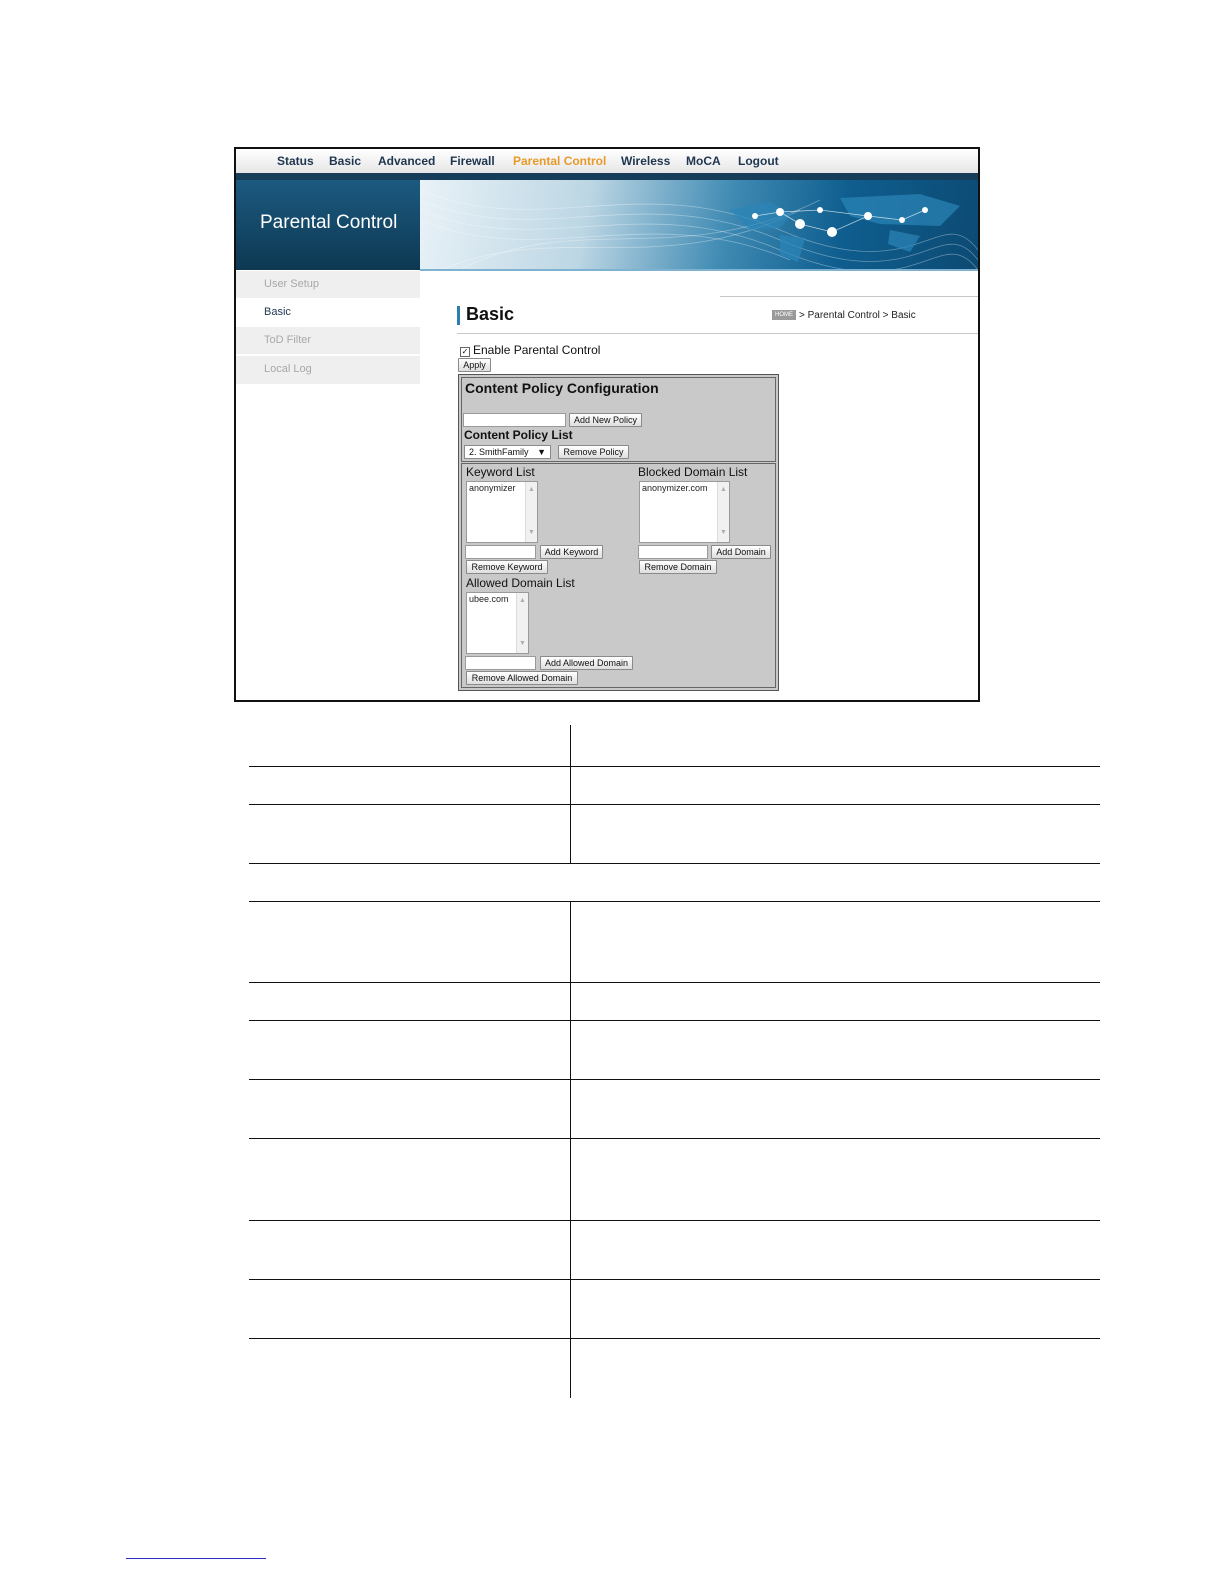 The width and height of the screenshot is (1224, 1584). Describe the element at coordinates (723, 512) in the screenshot. I see `blocked-domain-list-scrollbar: ▲ ▼` at that location.